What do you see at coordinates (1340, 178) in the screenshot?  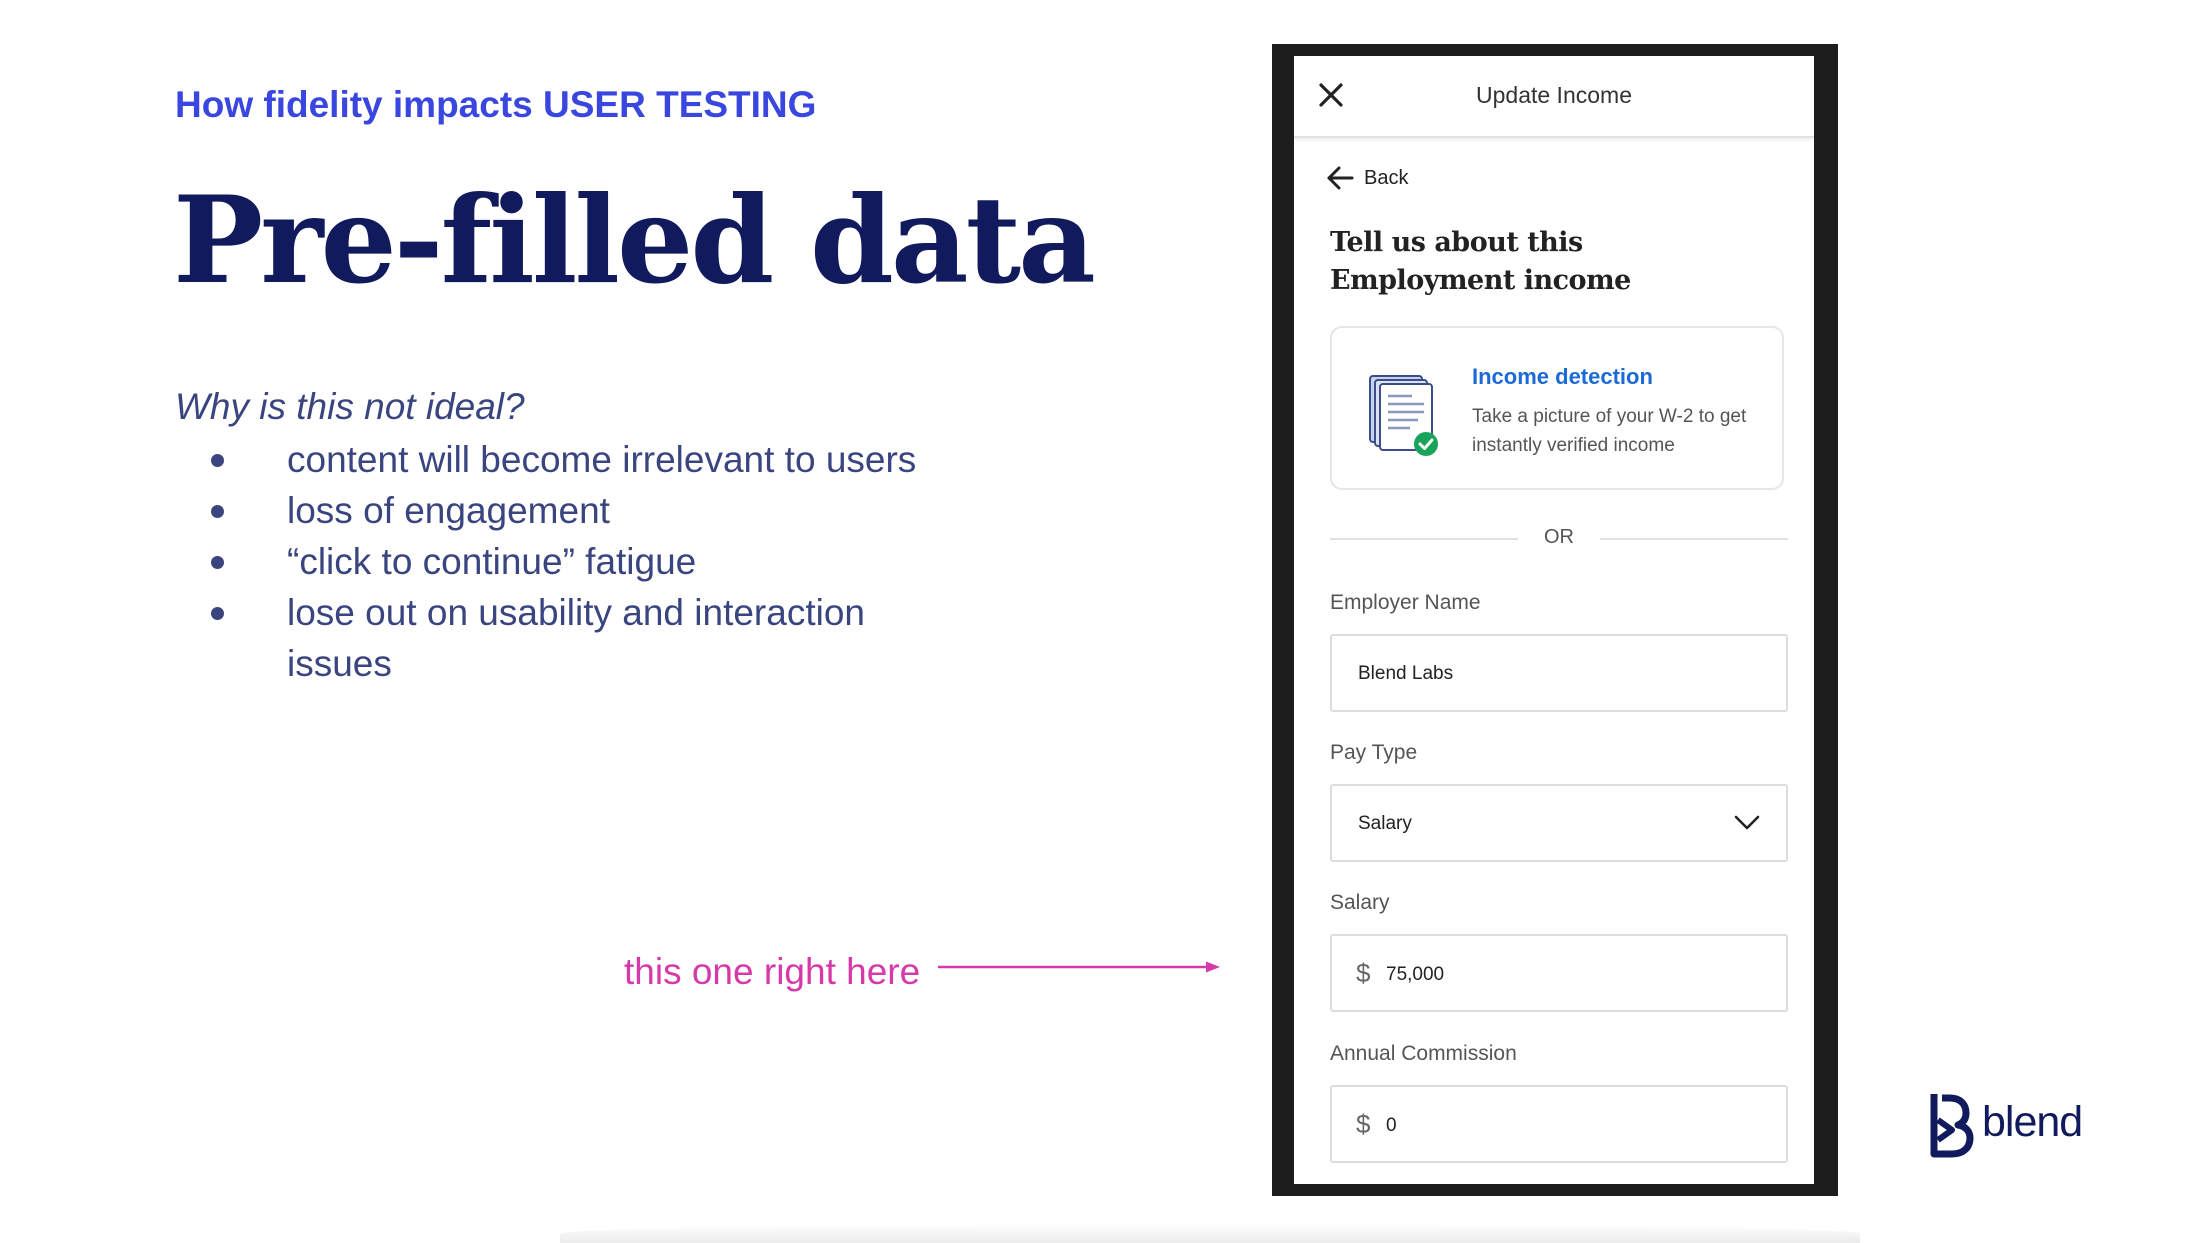 I see `arrow-left-icon` at bounding box center [1340, 178].